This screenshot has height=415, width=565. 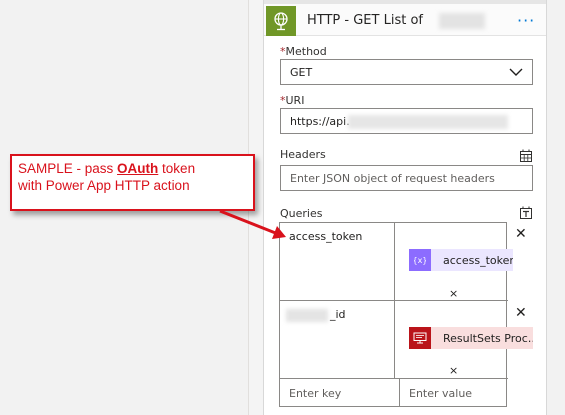 I want to click on uri-input: https://api., so click(x=406, y=121).